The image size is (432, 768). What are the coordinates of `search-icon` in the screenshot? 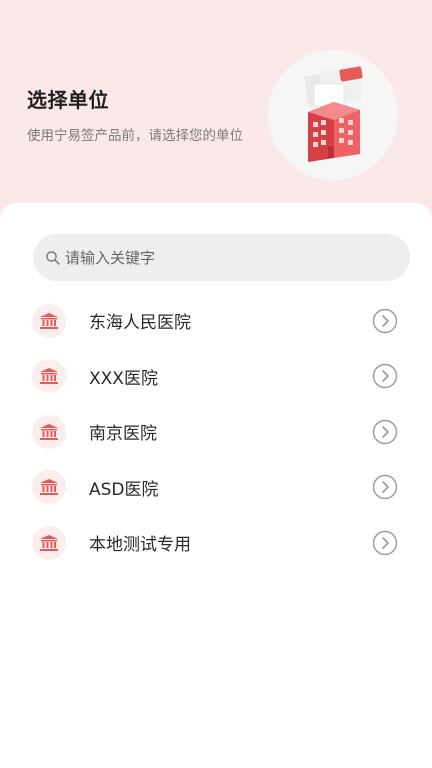 It's located at (53, 257).